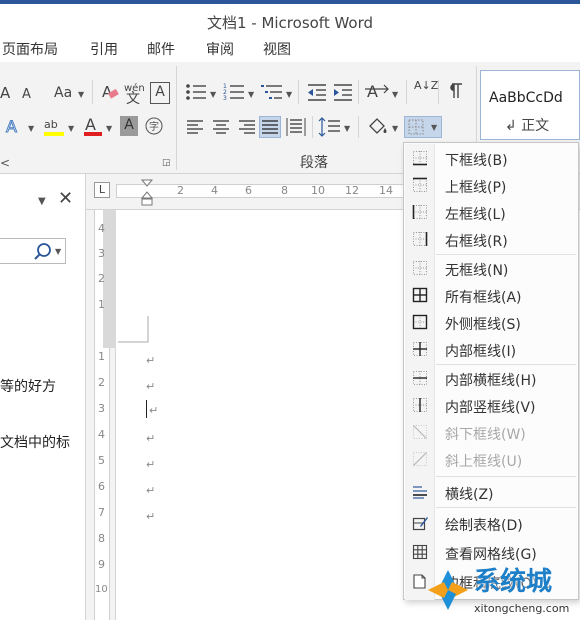 This screenshot has height=620, width=580. What do you see at coordinates (101, 486) in the screenshot?
I see `ruler-number: 6` at bounding box center [101, 486].